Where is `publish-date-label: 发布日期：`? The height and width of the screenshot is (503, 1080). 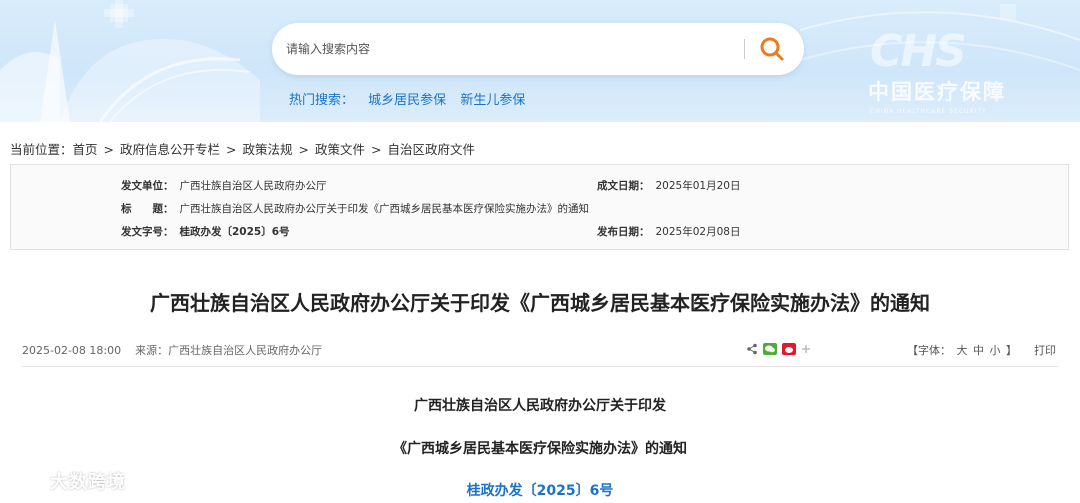
publish-date-label: 发布日期： is located at coordinates (623, 232).